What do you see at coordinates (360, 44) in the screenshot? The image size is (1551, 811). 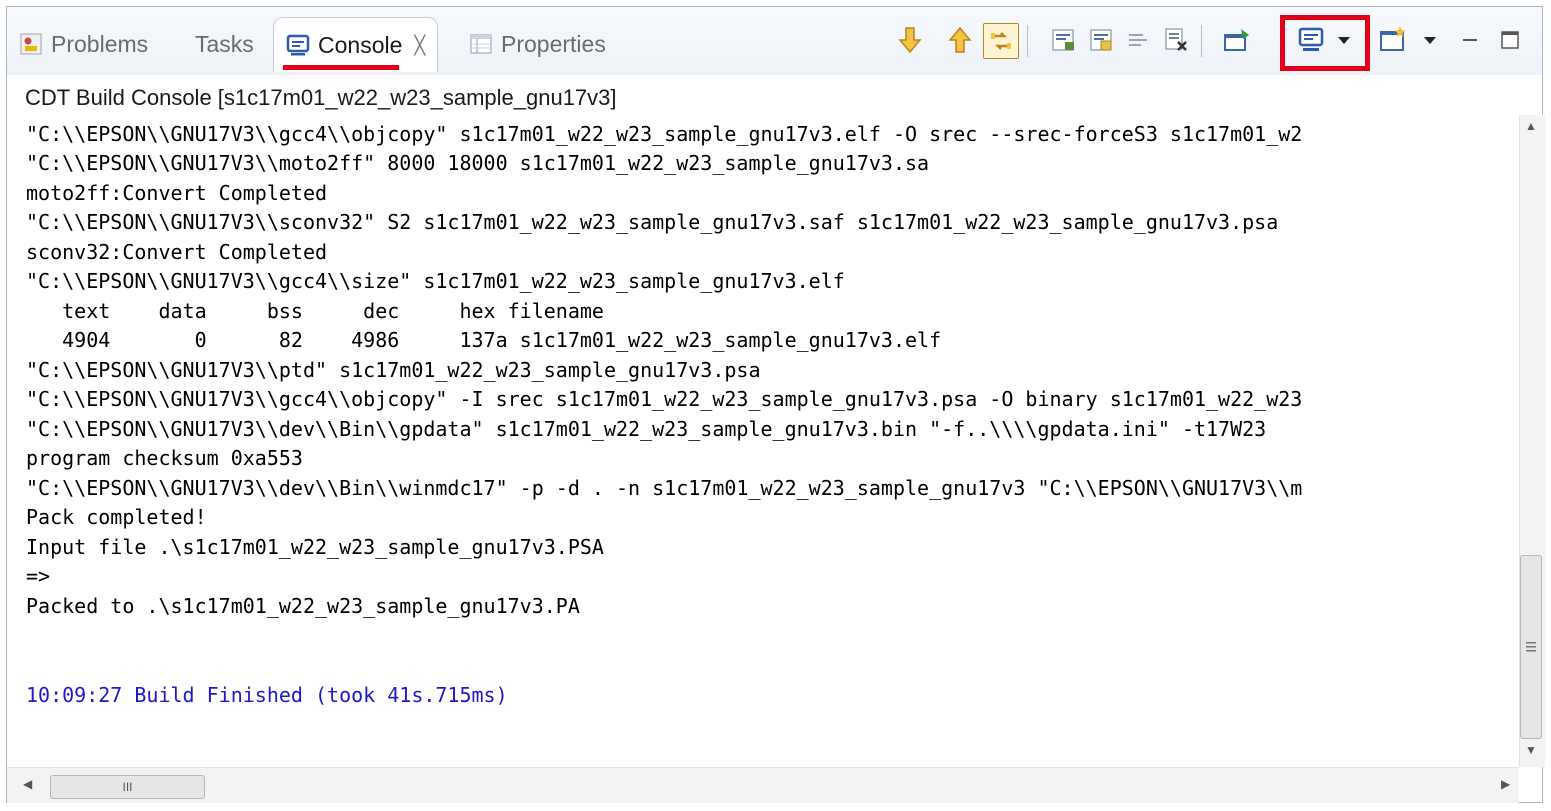 I see `tab-console-label: Console` at bounding box center [360, 44].